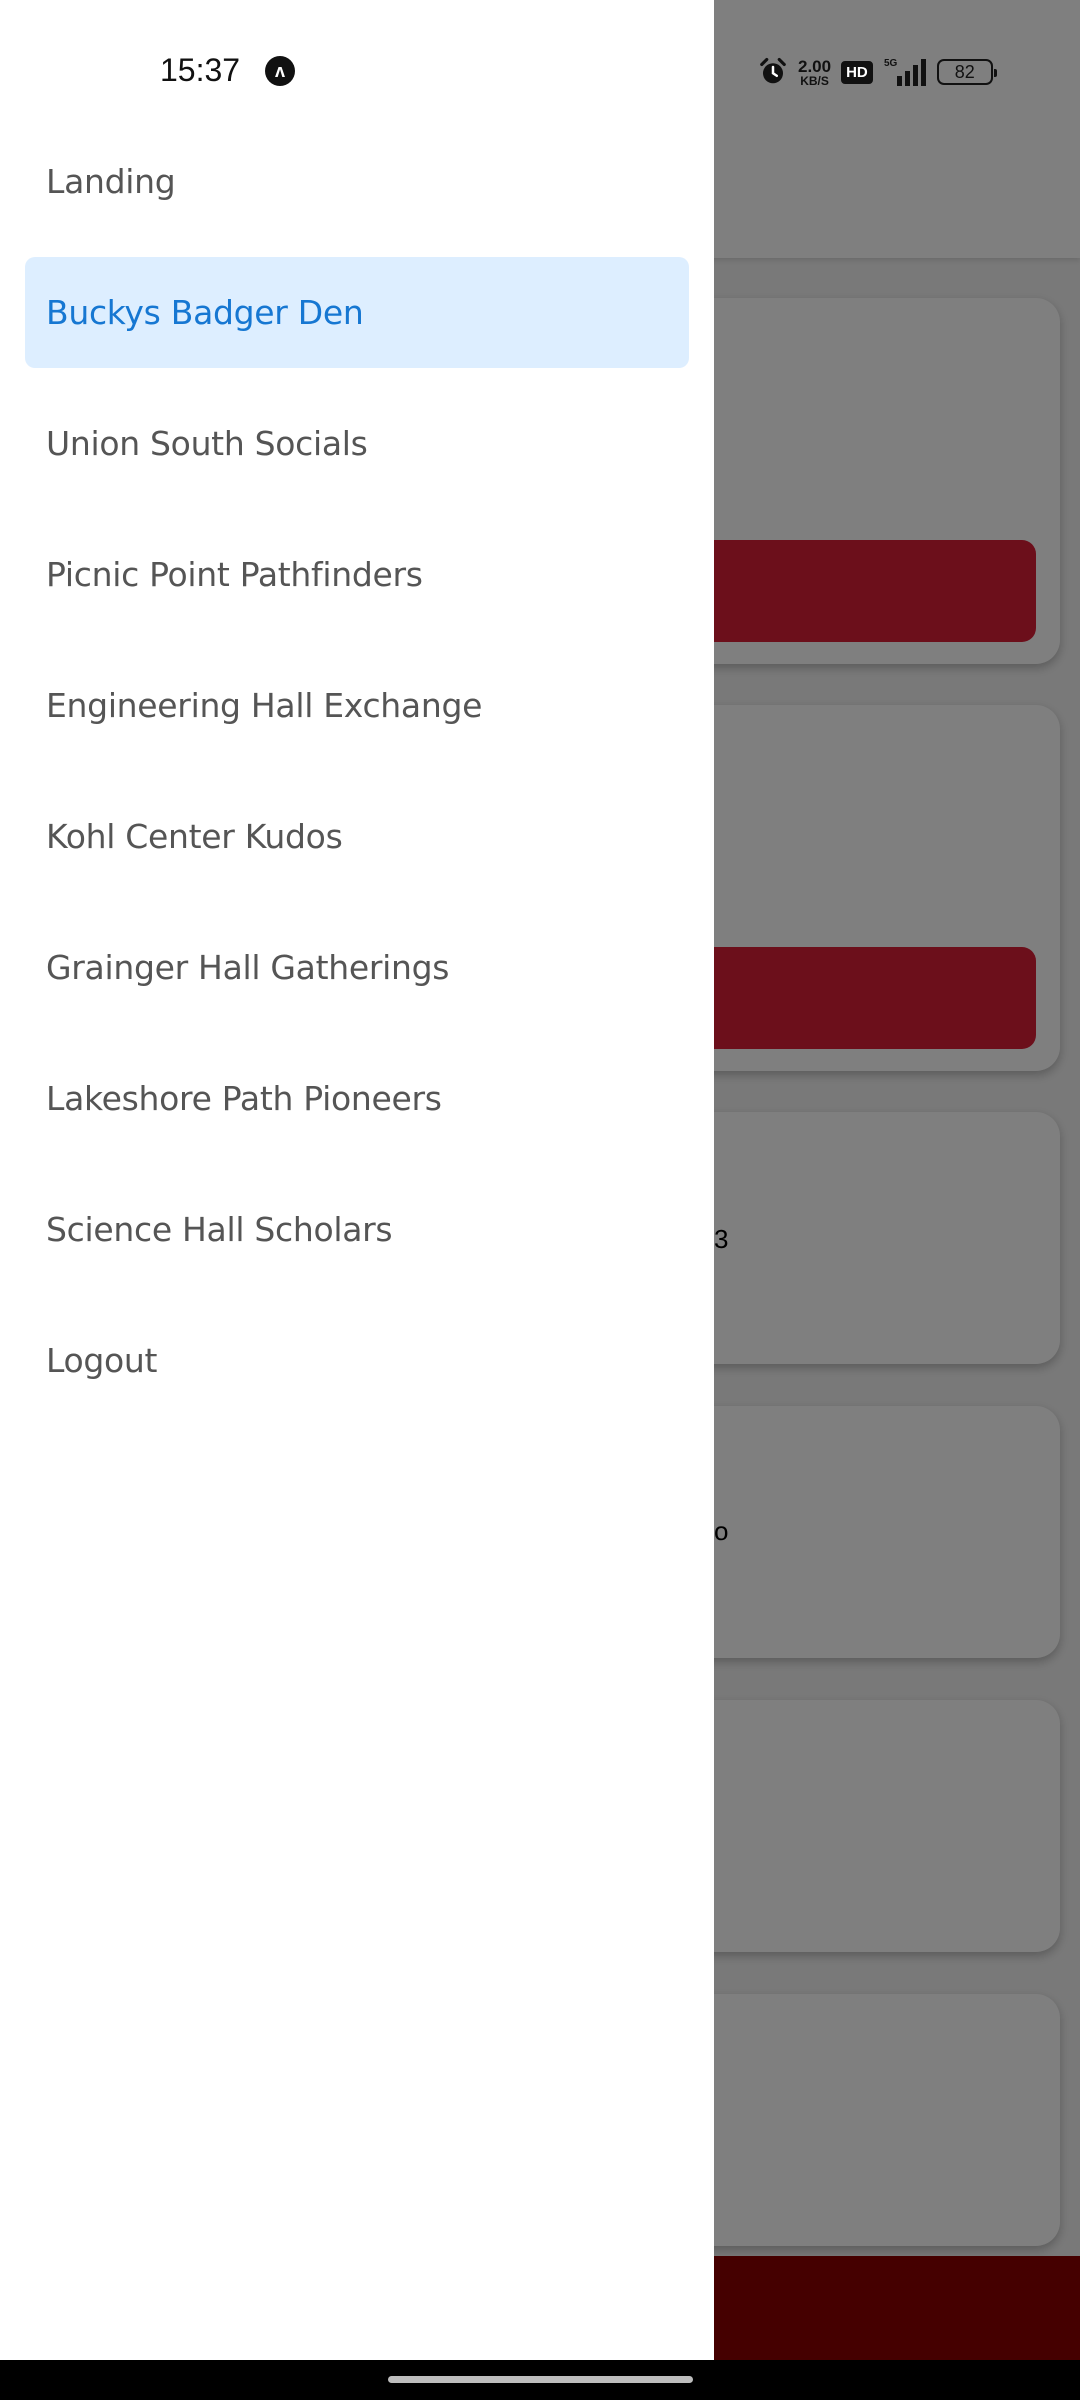 Image resolution: width=1080 pixels, height=2400 pixels. Describe the element at coordinates (200, 70) in the screenshot. I see `status-time: 15:37` at that location.